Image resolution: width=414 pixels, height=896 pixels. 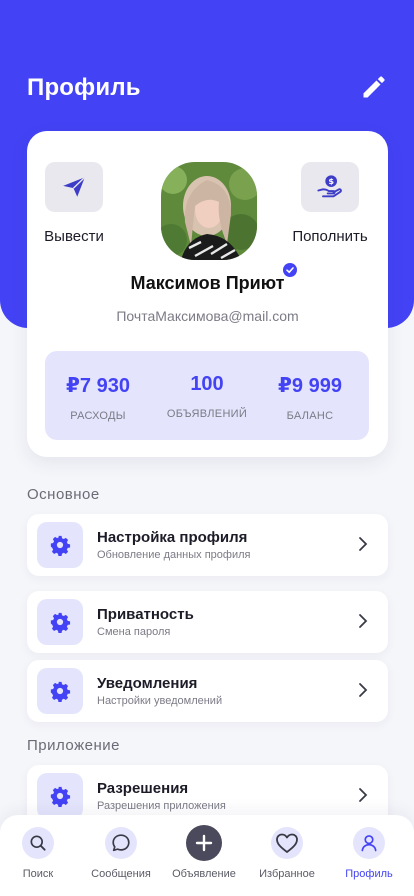 I want to click on menu-item-subtitle: Разрешения приложения, so click(x=161, y=806).